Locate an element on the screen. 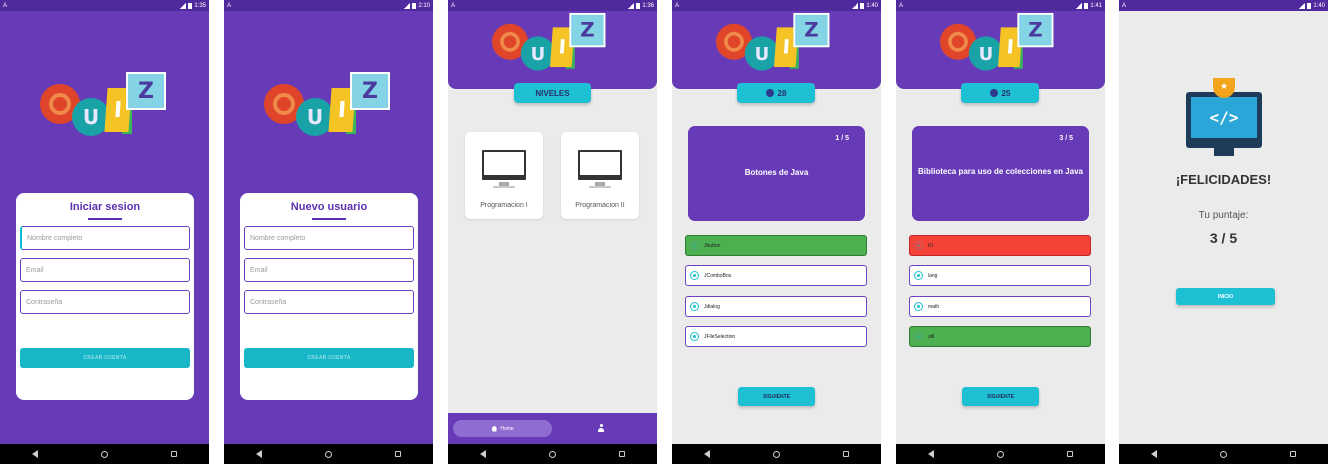 The image size is (1328, 464). timer-icon is located at coordinates (993, 93).